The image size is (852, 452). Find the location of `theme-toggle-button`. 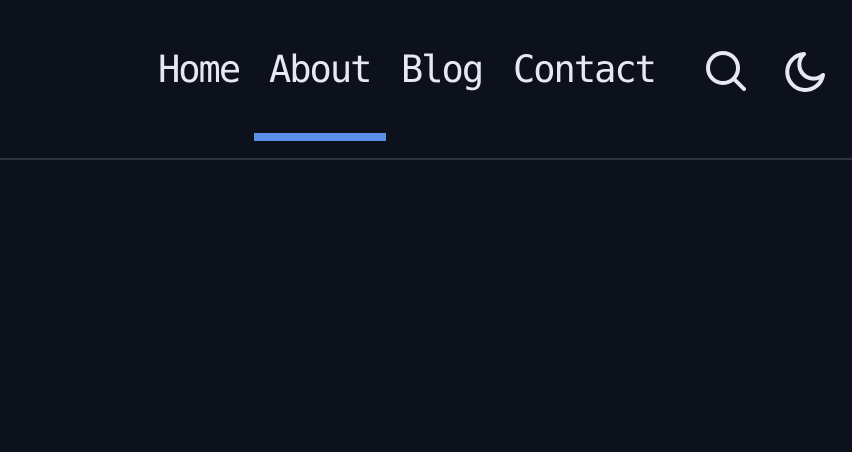

theme-toggle-button is located at coordinates (805, 71).